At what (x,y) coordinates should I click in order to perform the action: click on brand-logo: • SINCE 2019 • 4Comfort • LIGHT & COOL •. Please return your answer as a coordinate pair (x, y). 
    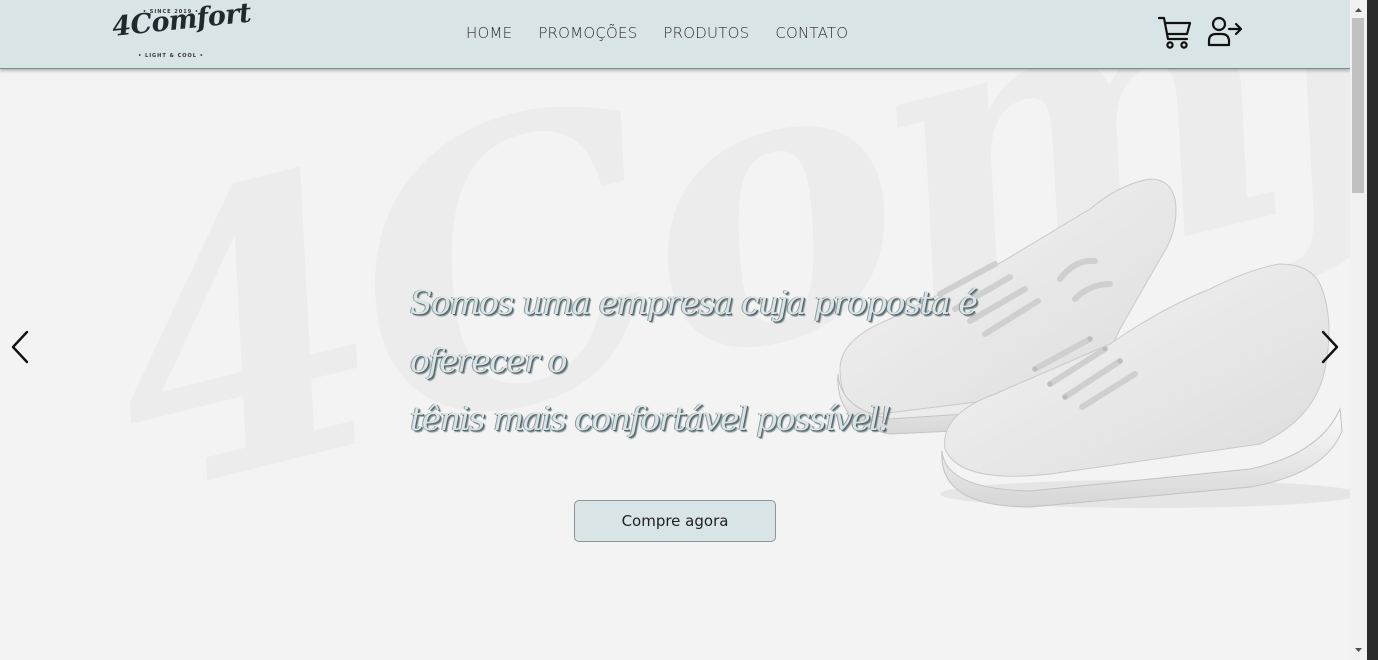
    Looking at the image, I should click on (182, 31).